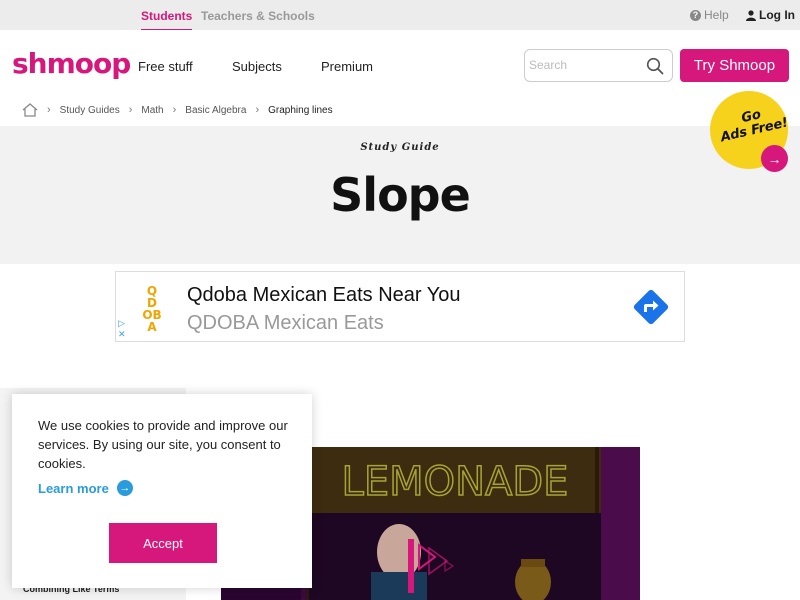 The image size is (800, 600). Describe the element at coordinates (734, 65) in the screenshot. I see `try-shmoop-button: Try Shmoop` at that location.